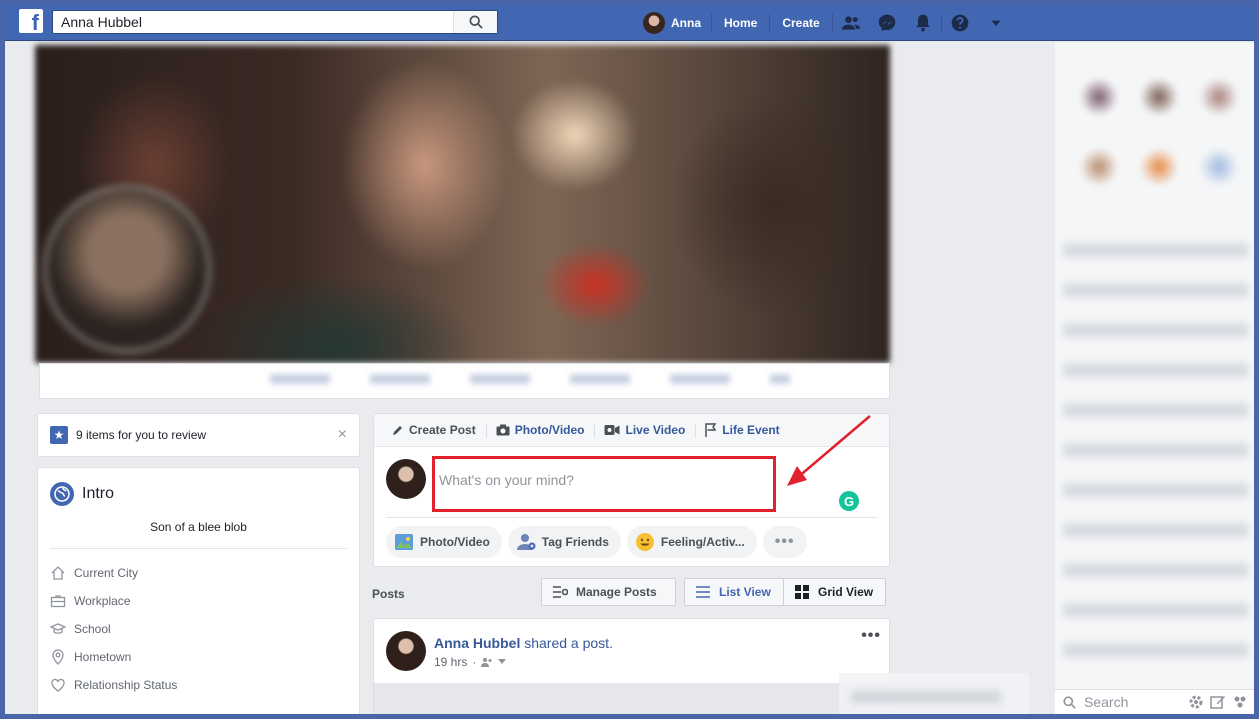  What do you see at coordinates (549, 430) in the screenshot?
I see `tab-label: Photo/Video` at bounding box center [549, 430].